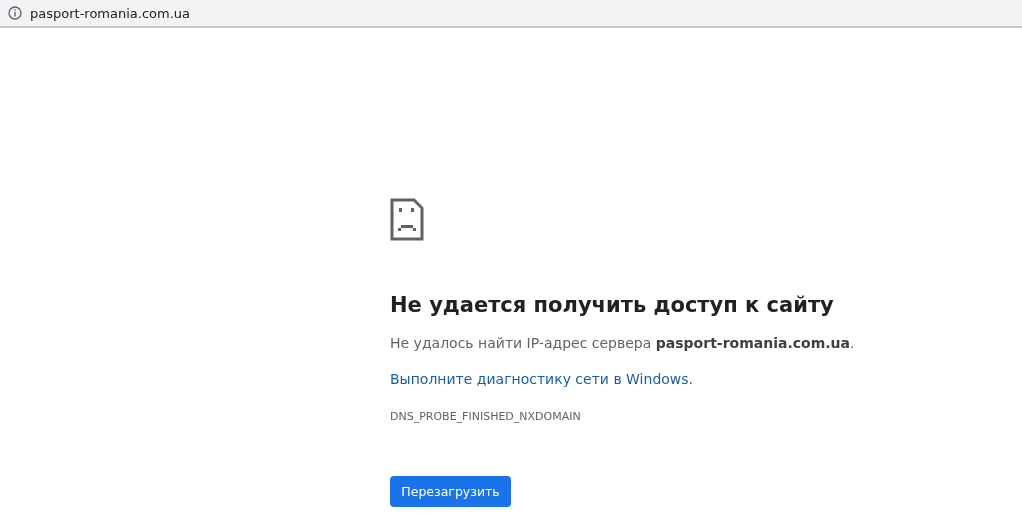  I want to click on diagnostics-link: Выполните диагностику сети в Windows., so click(542, 379).